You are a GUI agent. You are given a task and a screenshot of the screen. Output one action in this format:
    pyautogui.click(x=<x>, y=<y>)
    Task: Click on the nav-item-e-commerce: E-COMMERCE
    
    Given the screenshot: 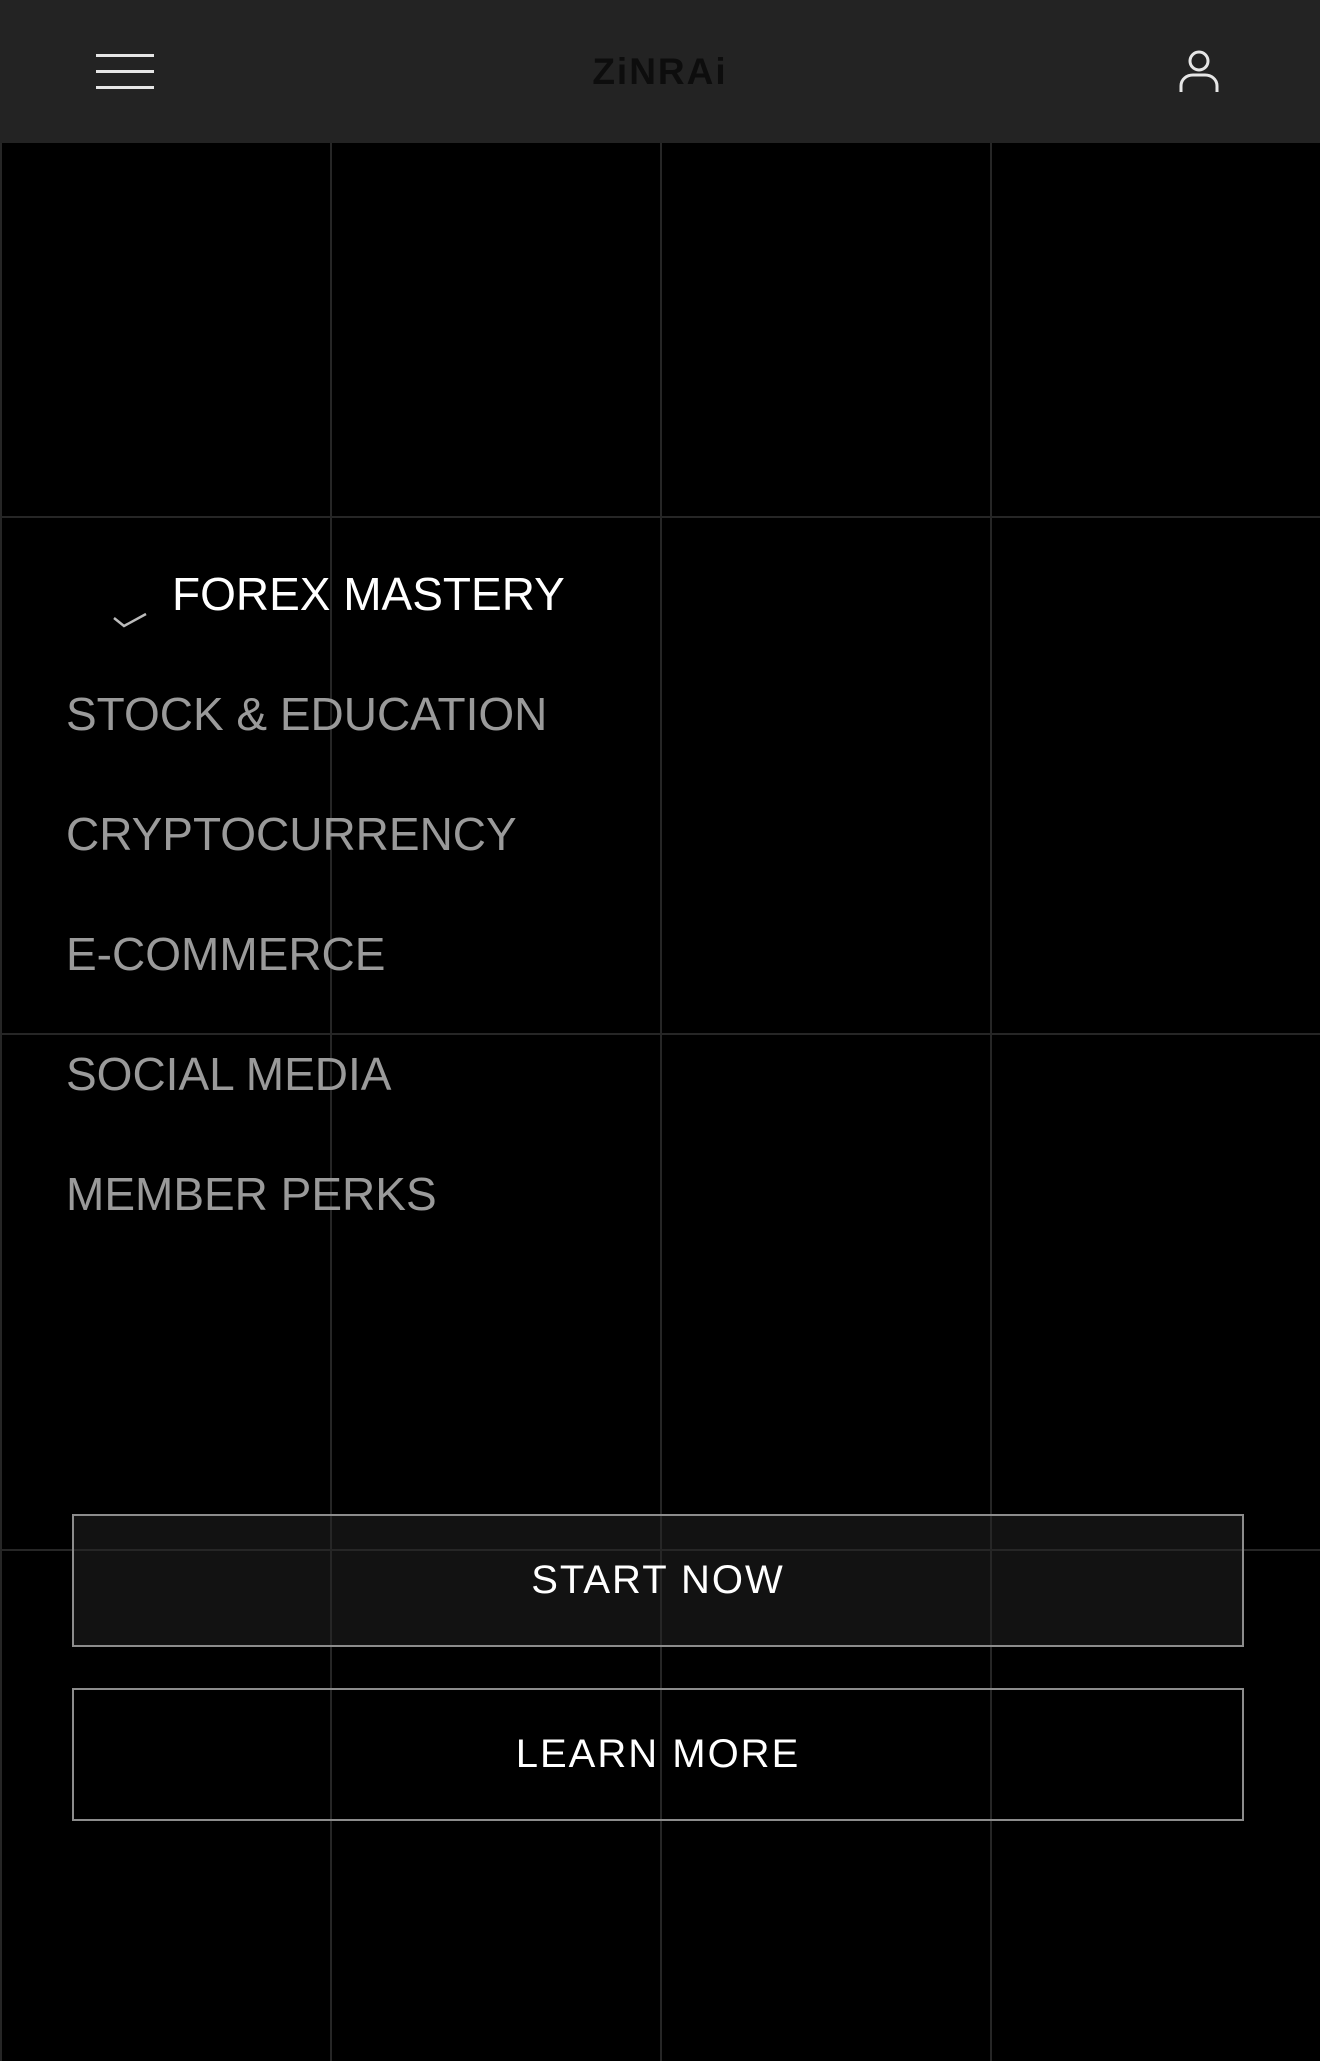 What is the action you would take?
    pyautogui.click(x=225, y=954)
    